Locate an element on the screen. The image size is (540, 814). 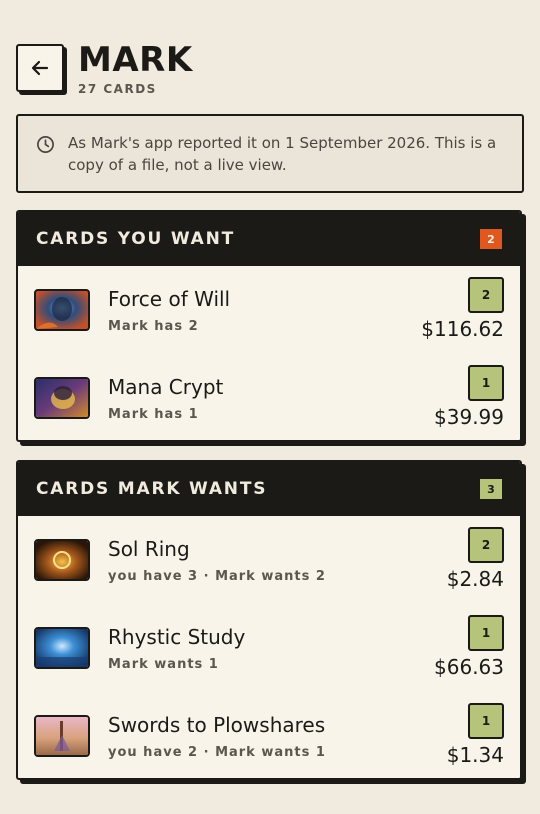
card-price: $2.84 is located at coordinates (475, 579).